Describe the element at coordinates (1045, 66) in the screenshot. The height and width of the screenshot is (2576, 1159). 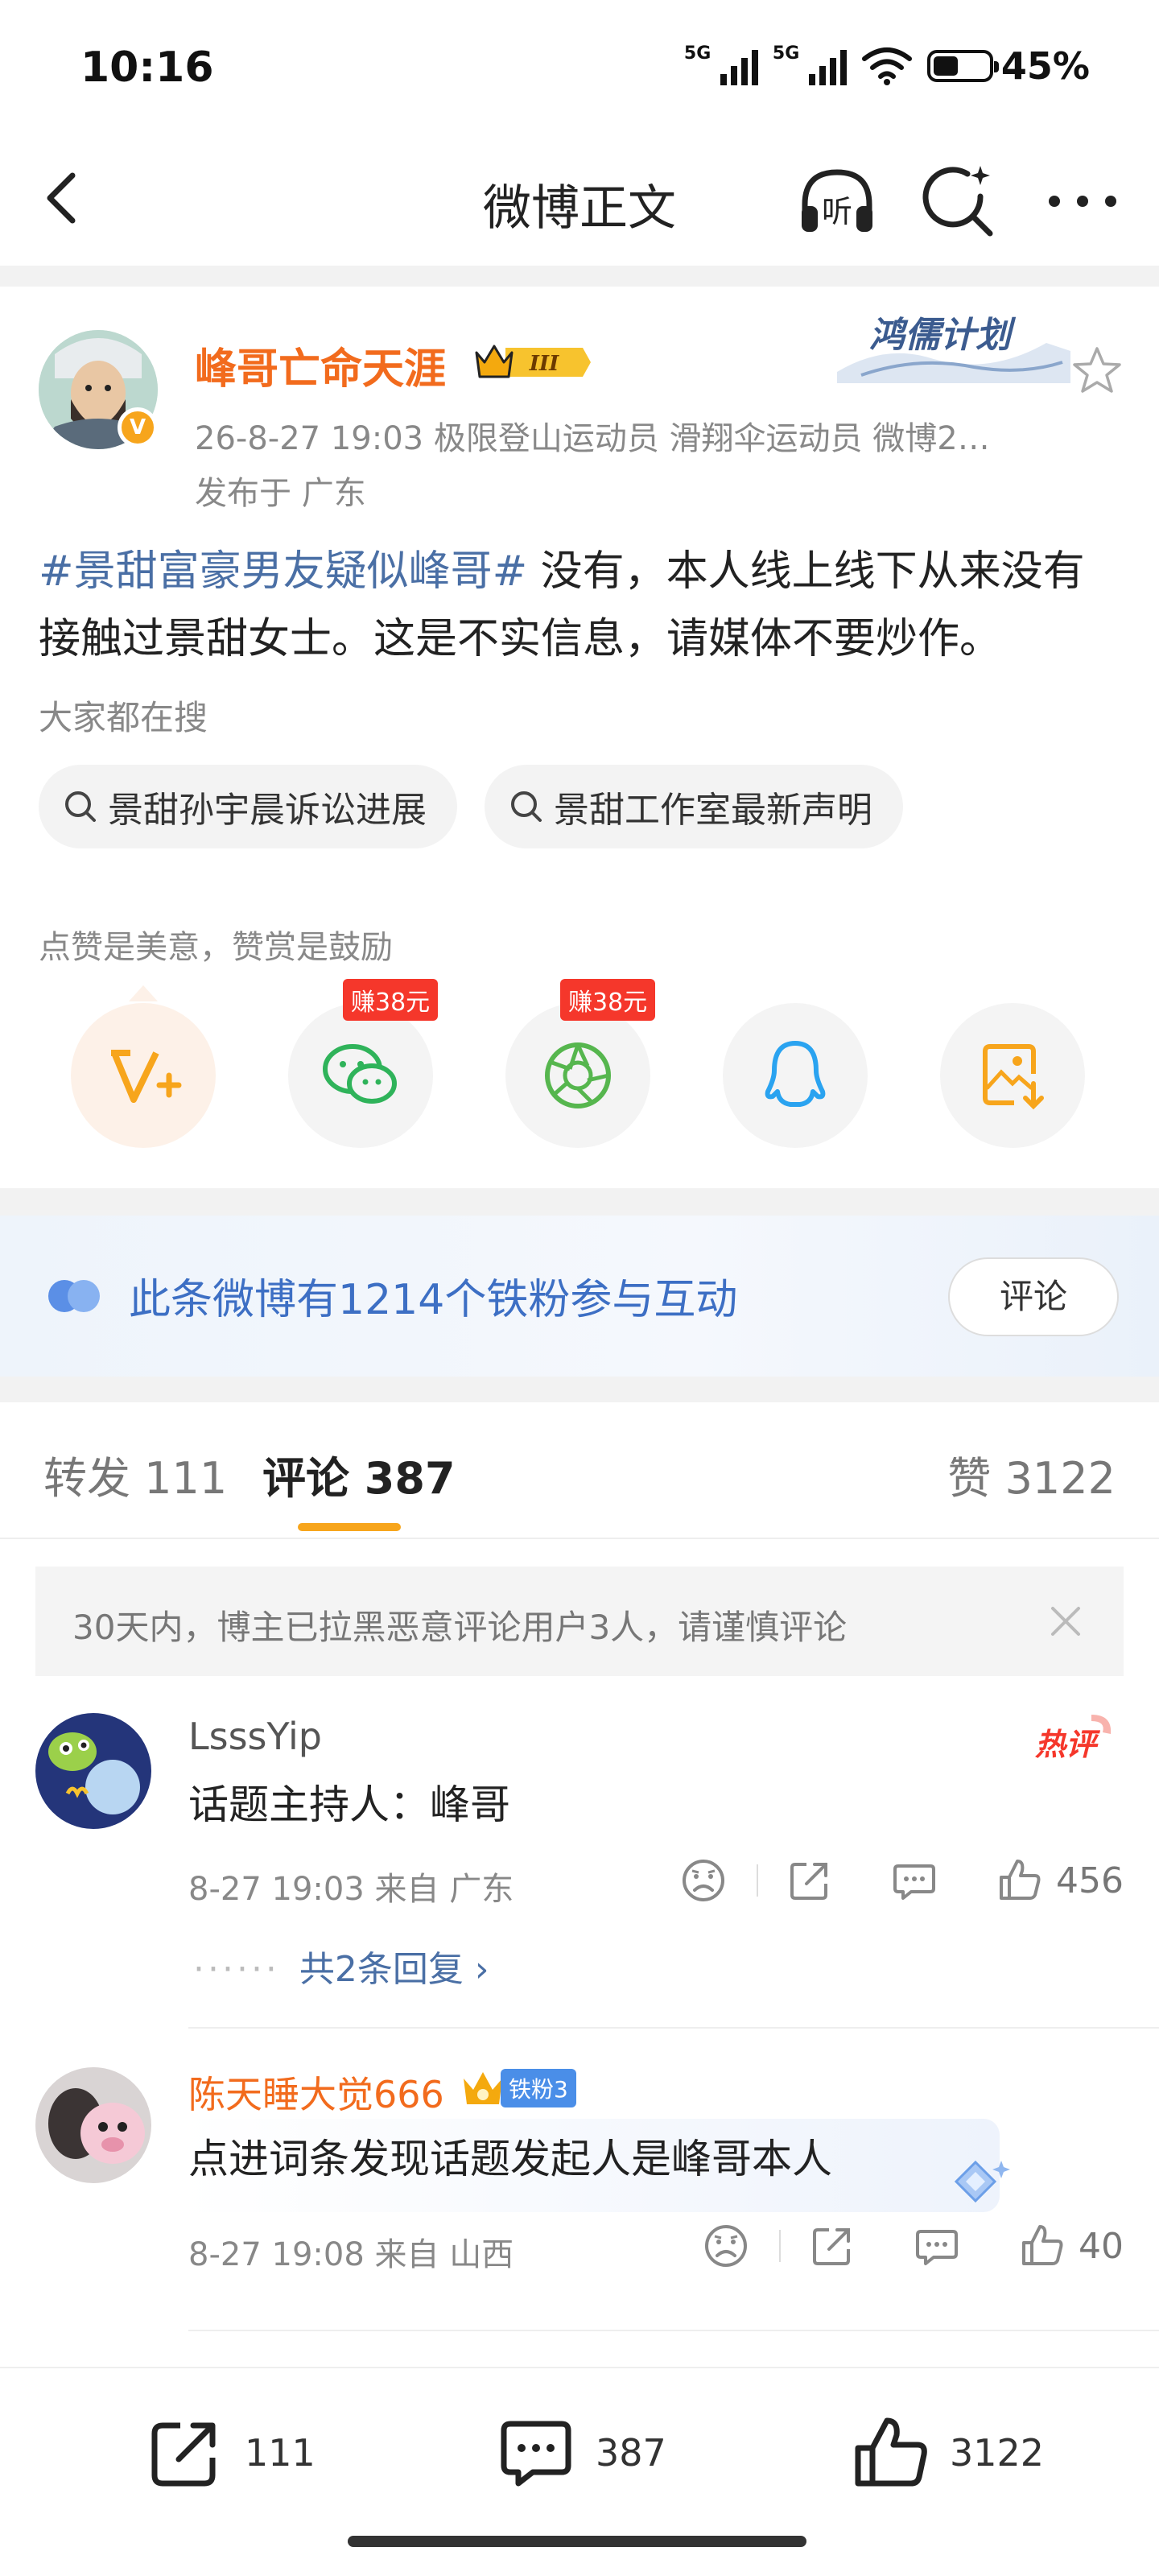
I see `battery-percent: 45%` at that location.